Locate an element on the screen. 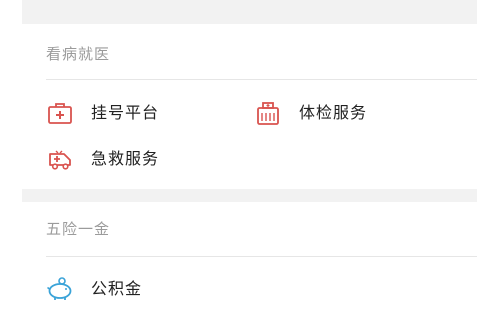 Image resolution: width=499 pixels, height=319 pixels. section-spacer is located at coordinates (249, 195).